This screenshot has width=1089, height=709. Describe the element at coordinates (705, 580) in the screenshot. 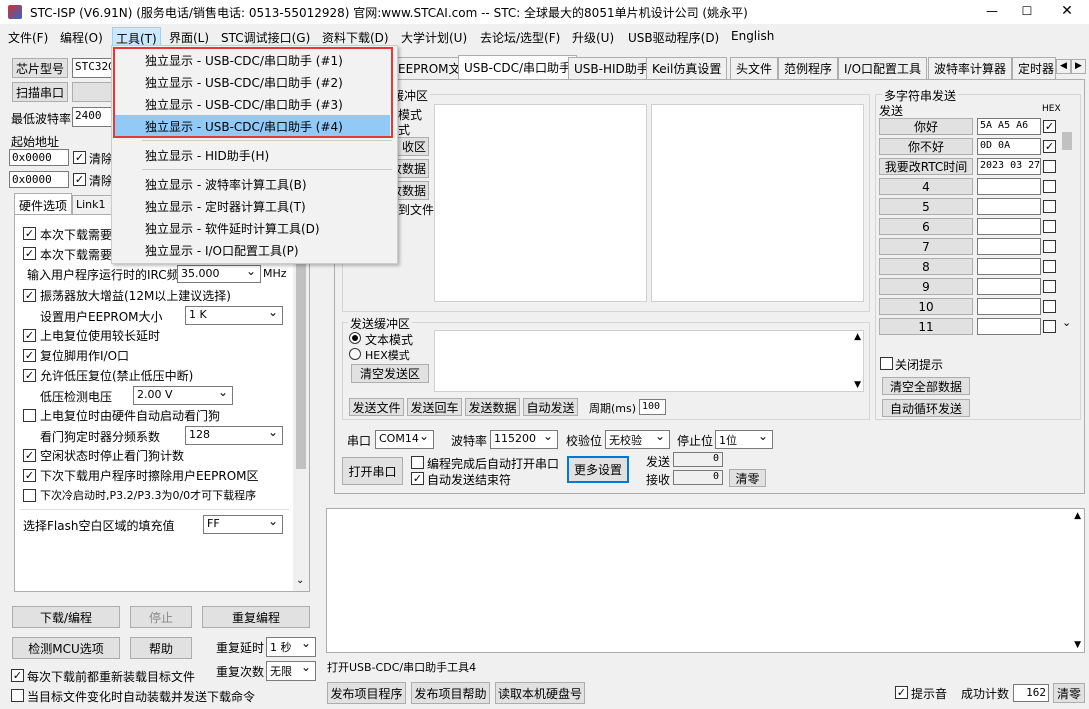

I see `output-log: ▲ ▼` at that location.